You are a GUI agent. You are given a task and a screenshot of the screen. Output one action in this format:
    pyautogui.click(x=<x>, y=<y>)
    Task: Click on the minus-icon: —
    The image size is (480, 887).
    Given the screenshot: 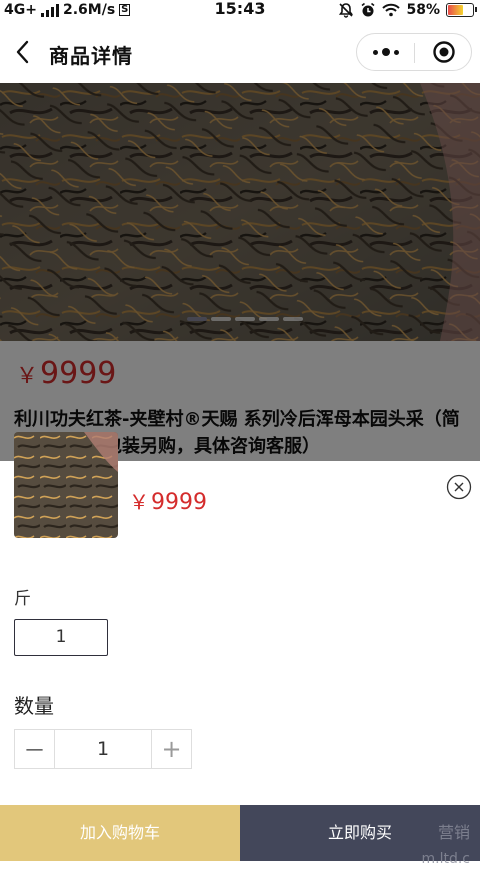 What is the action you would take?
    pyautogui.click(x=34, y=749)
    